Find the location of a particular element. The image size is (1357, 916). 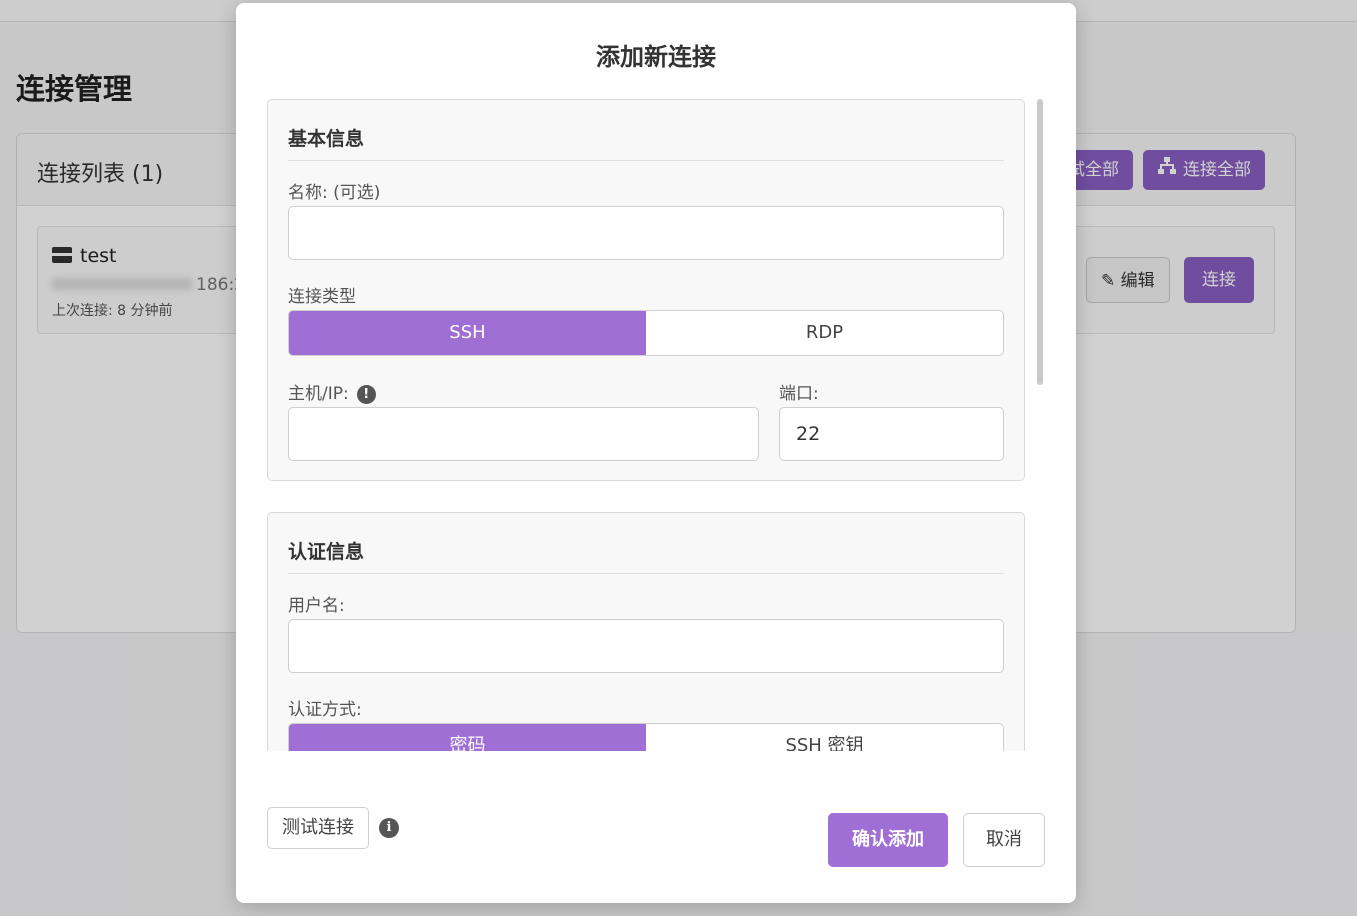

port-label: 端口: is located at coordinates (799, 394).